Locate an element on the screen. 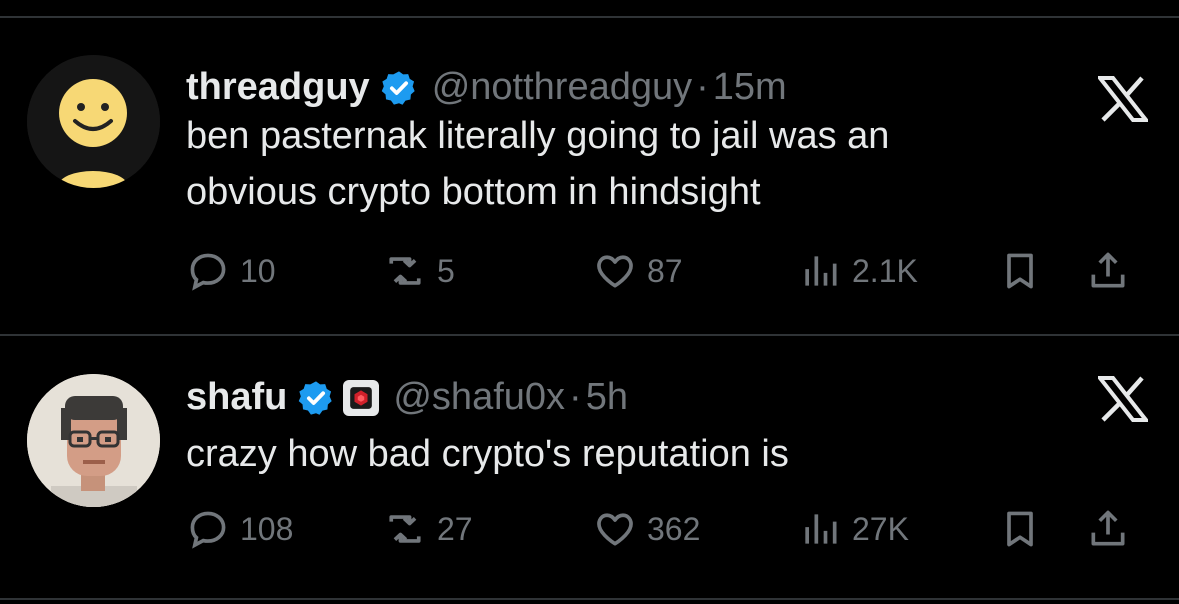  affiliation-badge-icon is located at coordinates (361, 397).